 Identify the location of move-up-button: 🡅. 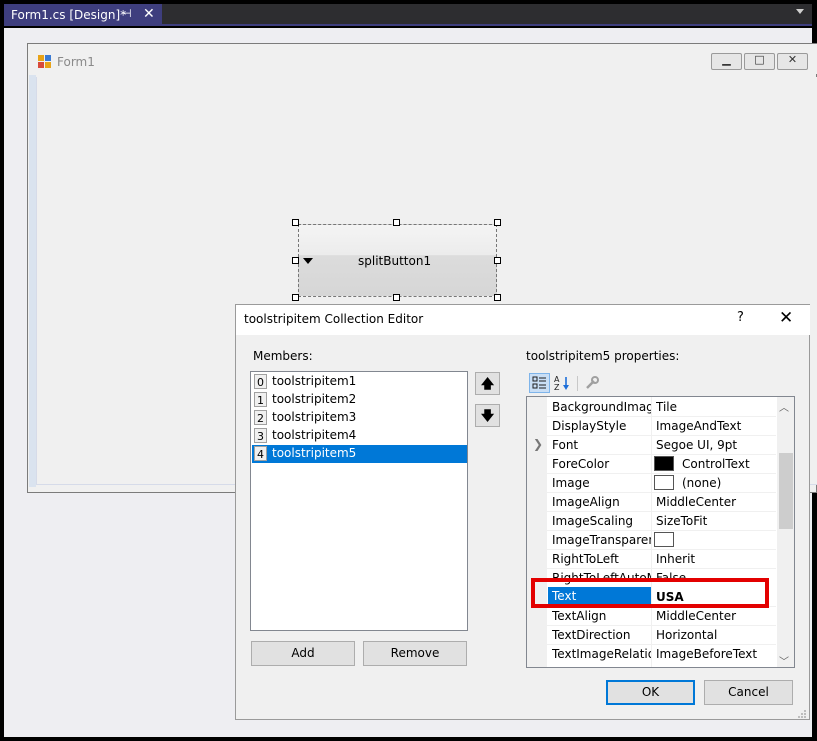
(487, 383).